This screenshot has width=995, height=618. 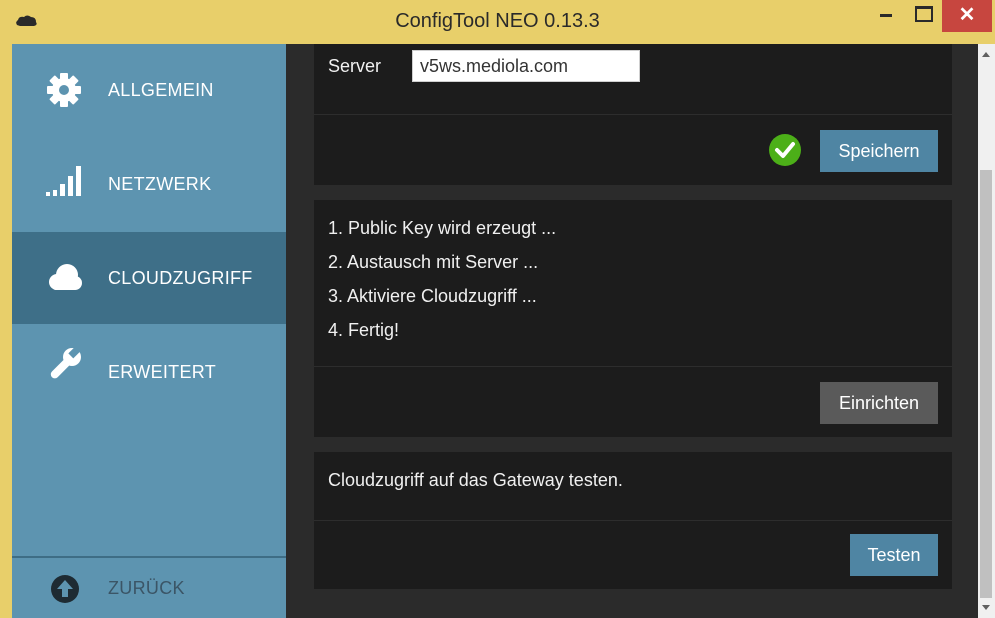 What do you see at coordinates (65, 589) in the screenshot?
I see `arrow-up-circle-icon` at bounding box center [65, 589].